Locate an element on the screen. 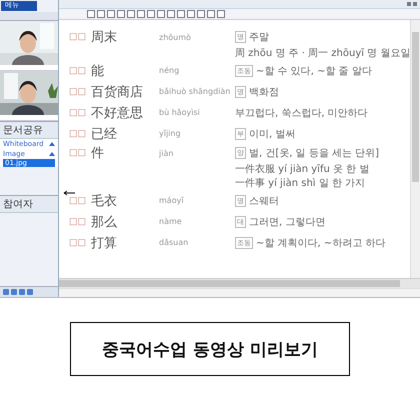 Image resolution: width=420 pixels, height=400 pixels. sidebar-toolbar is located at coordinates (29, 16).